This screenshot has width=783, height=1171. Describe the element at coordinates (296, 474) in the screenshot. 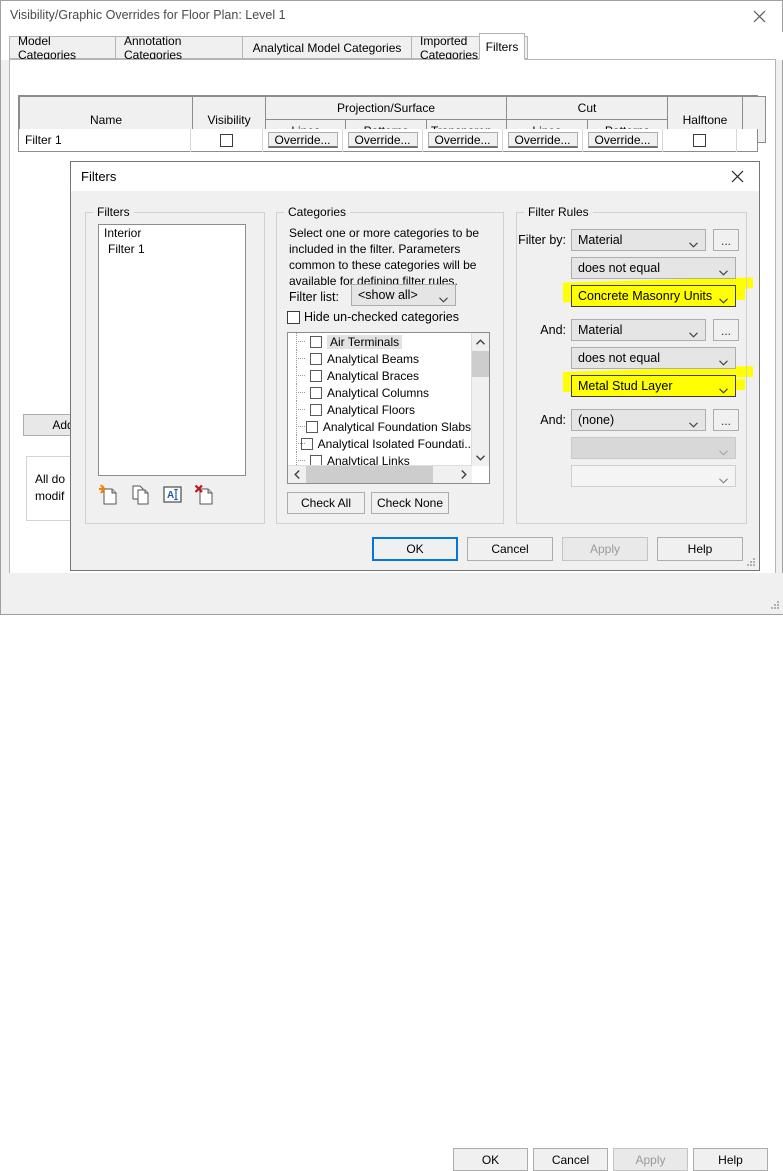

I see `scroll-left-icon` at that location.